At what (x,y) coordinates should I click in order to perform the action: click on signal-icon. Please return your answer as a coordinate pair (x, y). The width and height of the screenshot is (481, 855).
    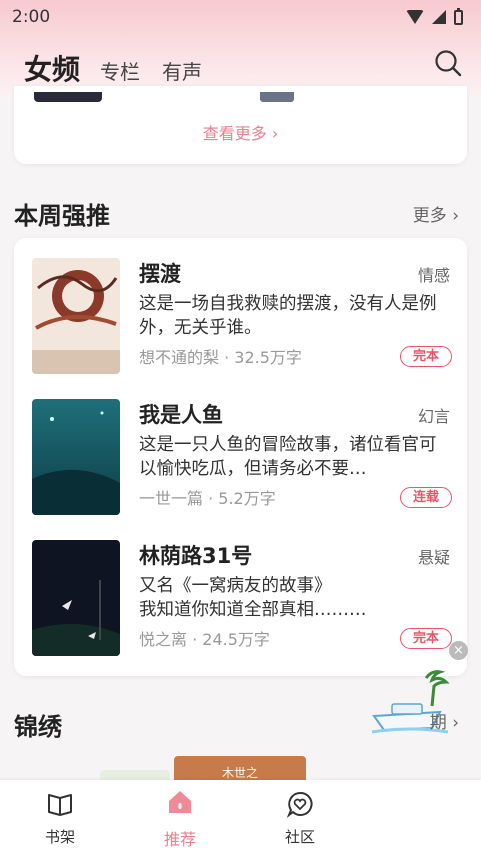
    Looking at the image, I should click on (439, 17).